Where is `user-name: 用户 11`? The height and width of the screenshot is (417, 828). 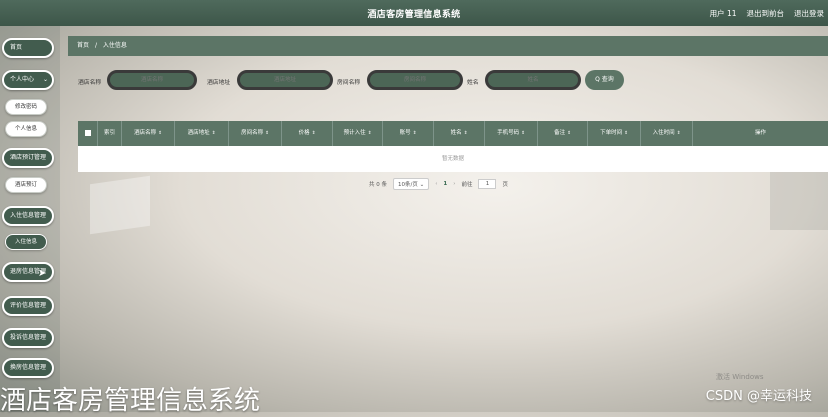 user-name: 用户 11 is located at coordinates (723, 13).